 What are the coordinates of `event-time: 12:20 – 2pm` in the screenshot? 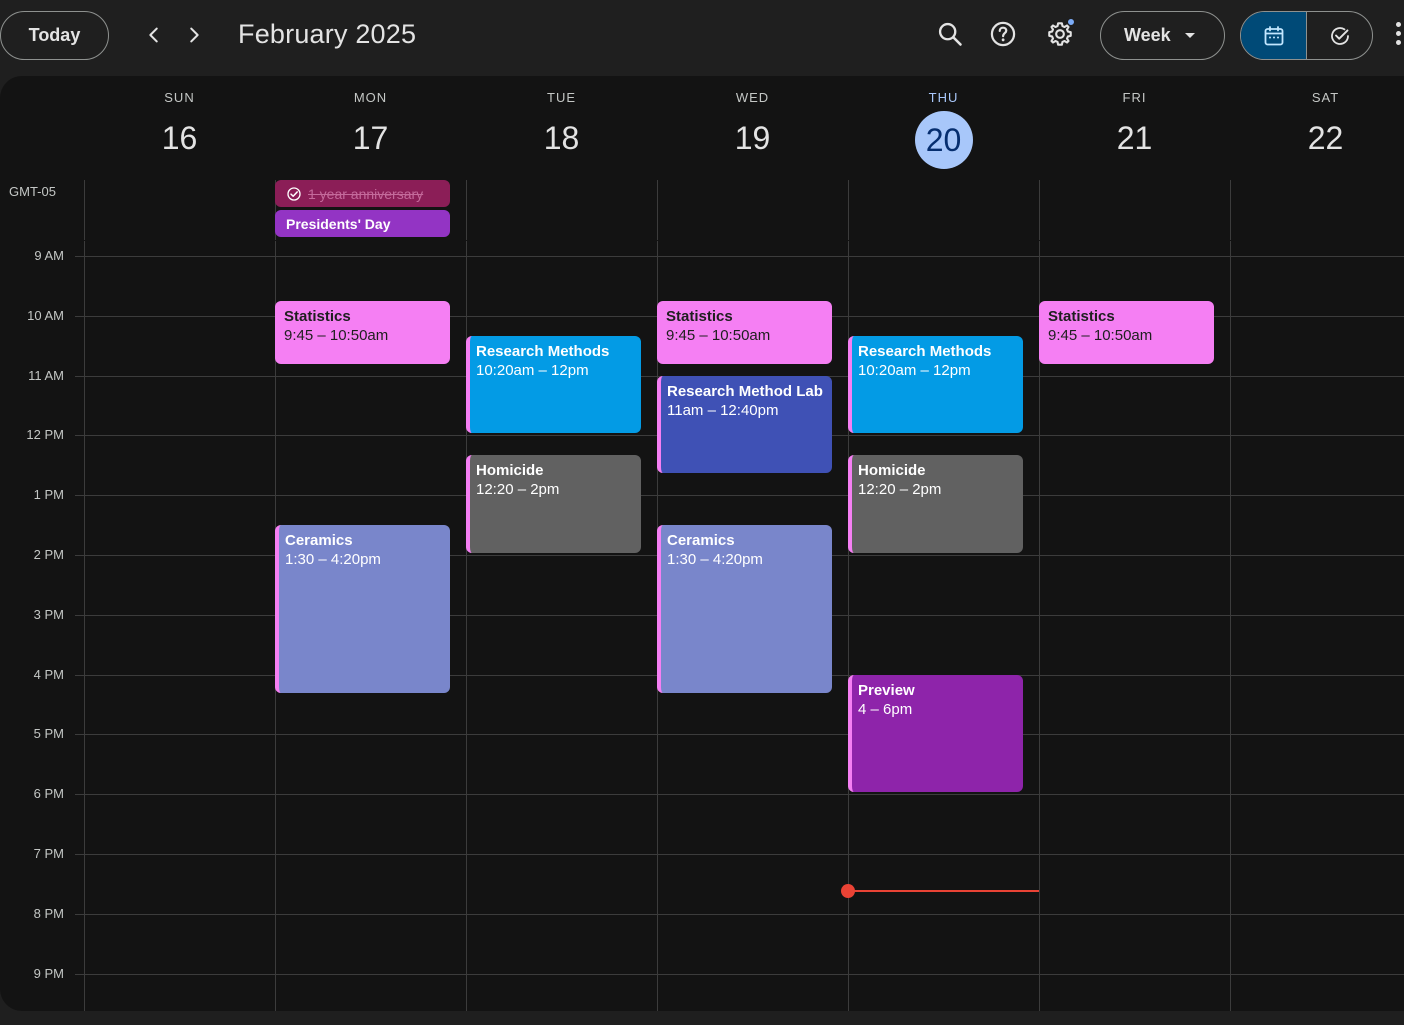 It's located at (900, 490).